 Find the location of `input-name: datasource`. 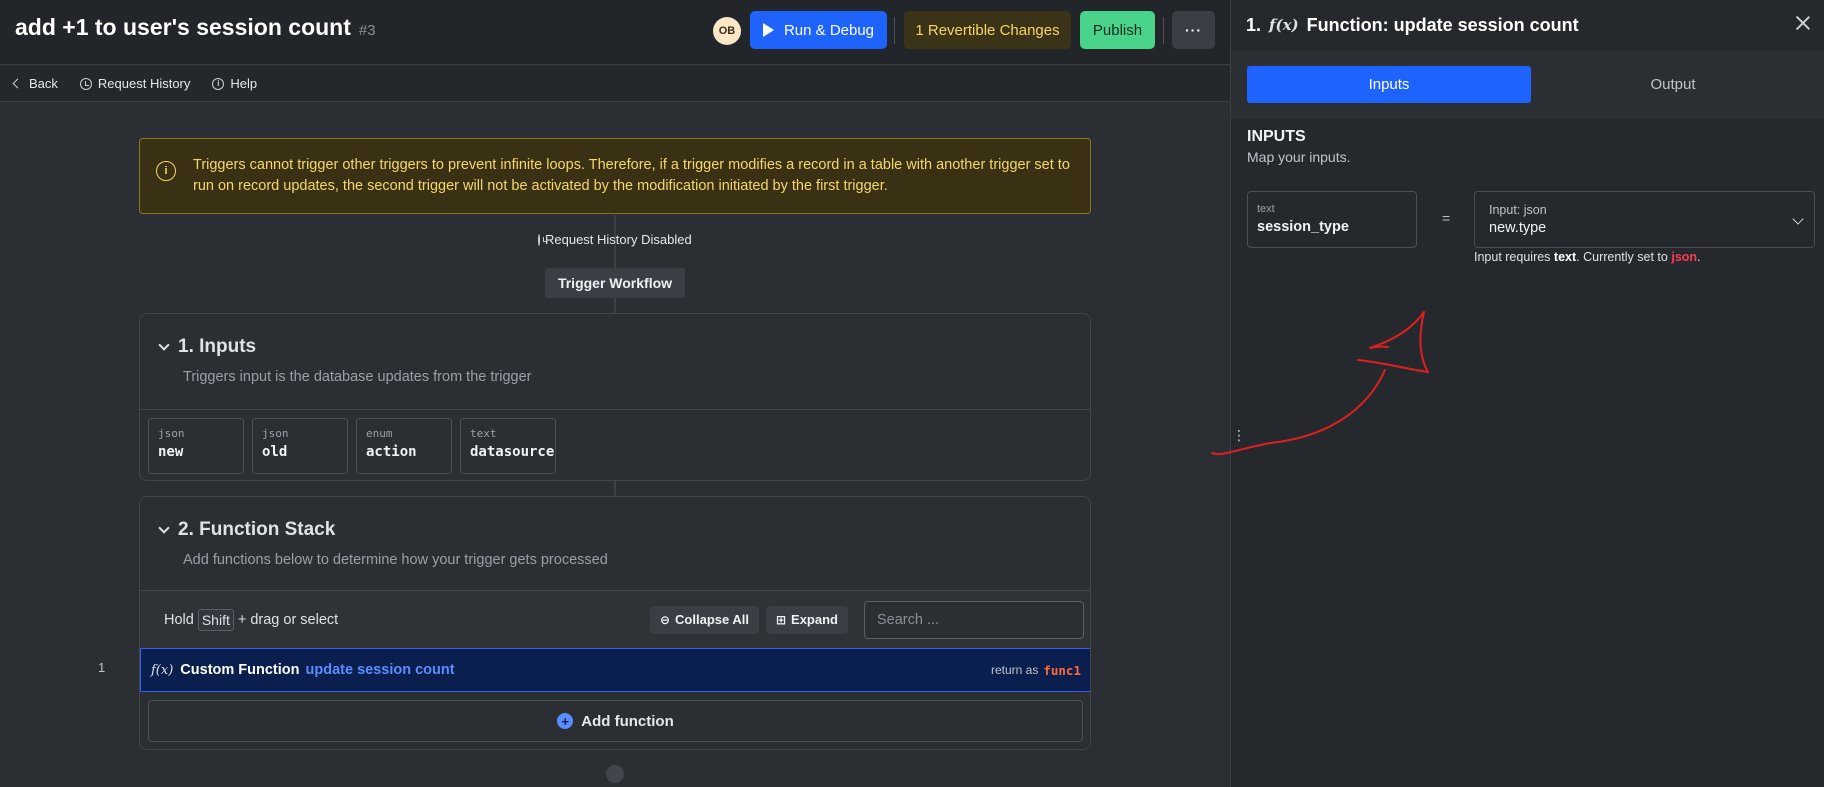

input-name: datasource is located at coordinates (512, 452).